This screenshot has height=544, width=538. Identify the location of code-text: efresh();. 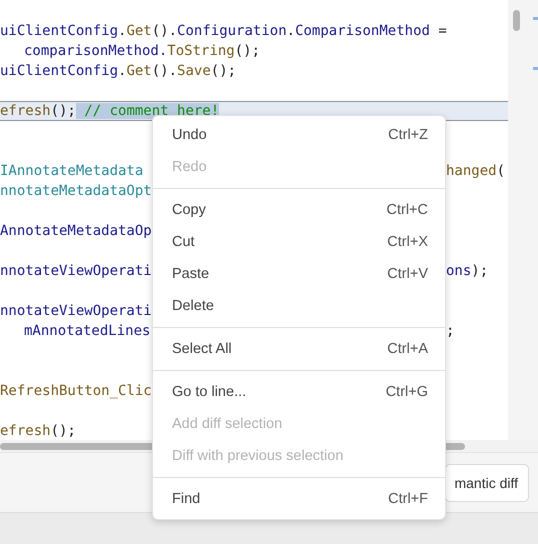
(38, 431).